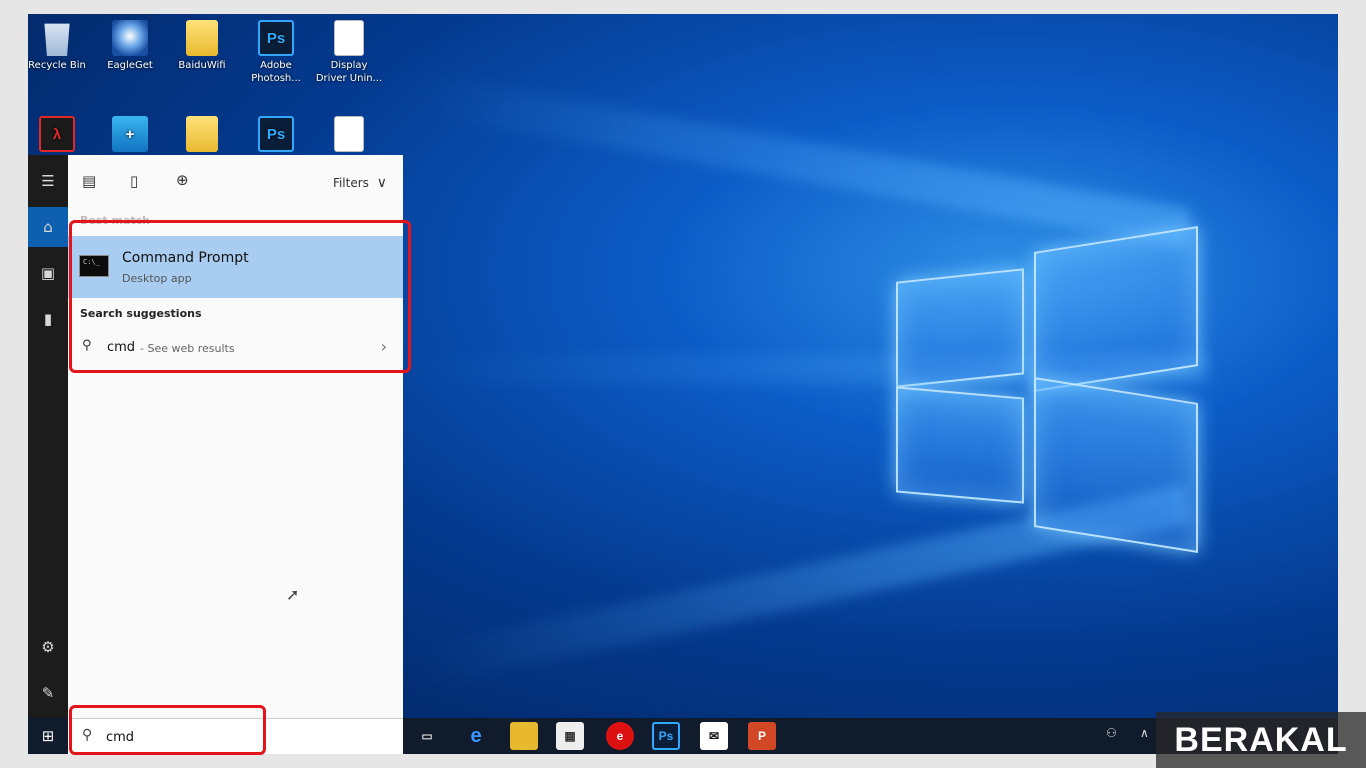 Image resolution: width=1366 pixels, height=768 pixels. Describe the element at coordinates (524, 736) in the screenshot. I see `file-explorer-icon` at that location.